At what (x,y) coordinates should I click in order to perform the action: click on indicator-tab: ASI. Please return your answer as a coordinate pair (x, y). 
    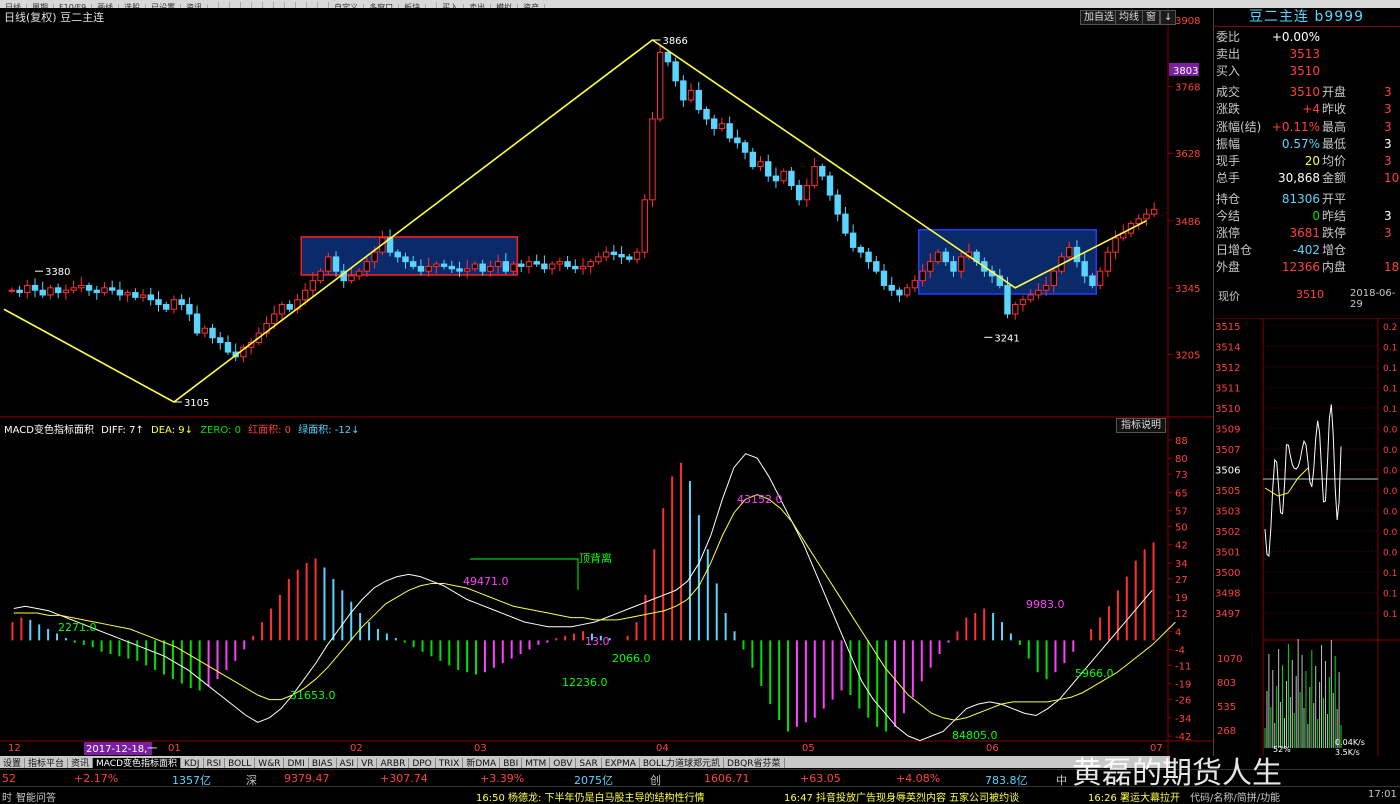
    Looking at the image, I should click on (348, 763).